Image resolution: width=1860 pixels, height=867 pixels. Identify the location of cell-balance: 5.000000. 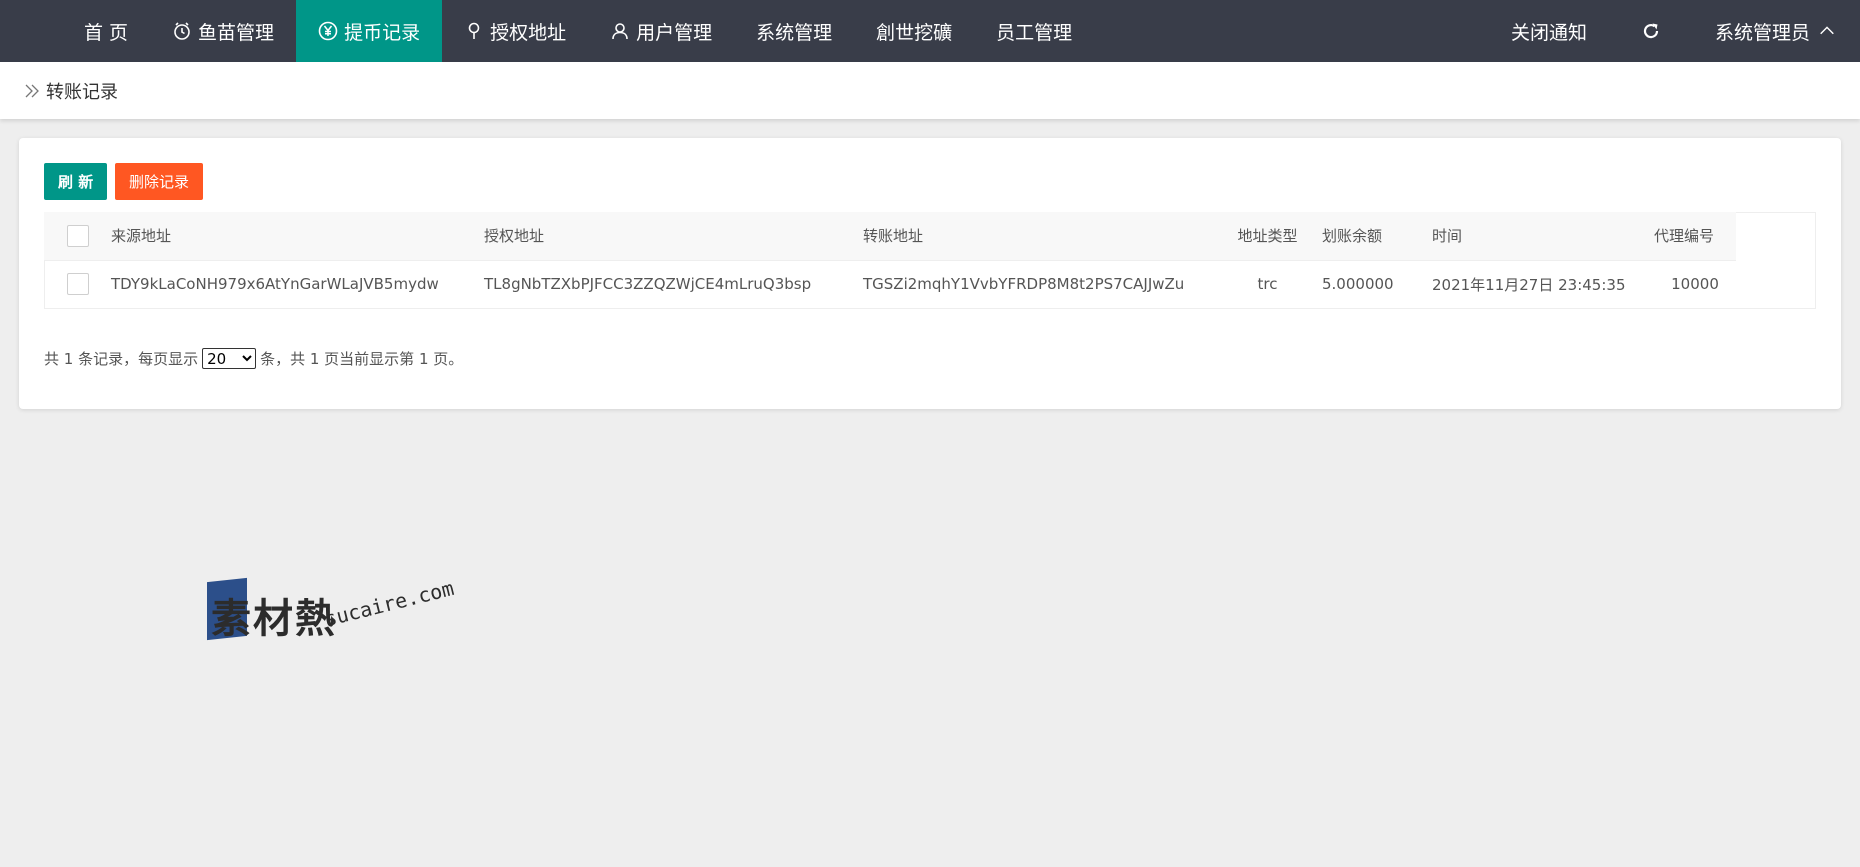
(1377, 283).